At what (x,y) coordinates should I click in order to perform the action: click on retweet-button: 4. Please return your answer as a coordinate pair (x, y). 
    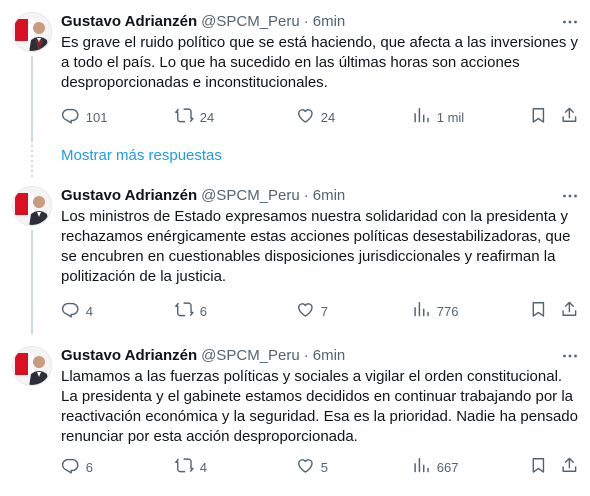
    Looking at the image, I should click on (191, 467).